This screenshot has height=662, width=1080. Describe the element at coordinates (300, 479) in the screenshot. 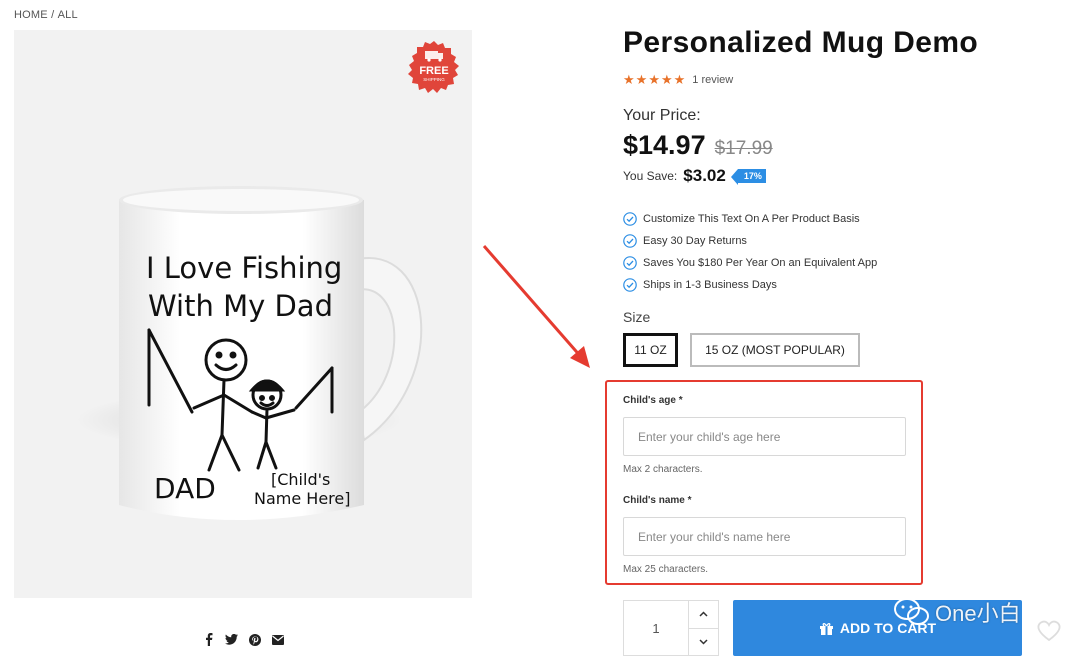

I see `mug-child-line1: [Child's` at that location.